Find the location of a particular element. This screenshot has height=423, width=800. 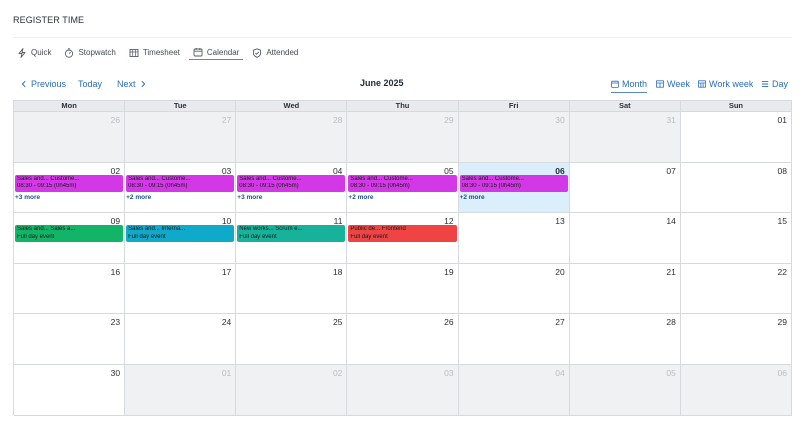

calendar-day-cell: 07 is located at coordinates (625, 188).